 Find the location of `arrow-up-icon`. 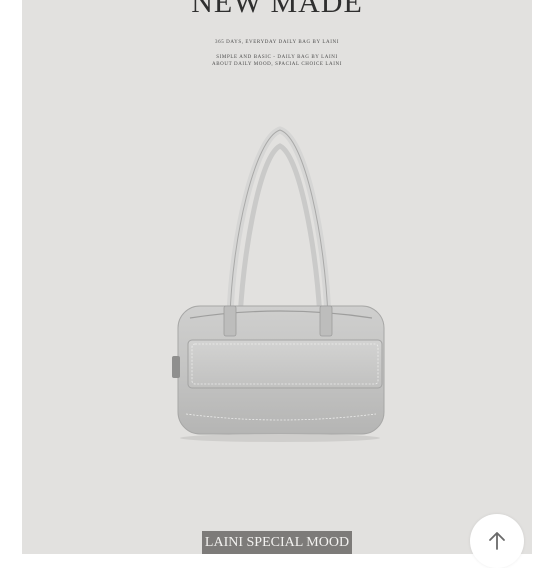

arrow-up-icon is located at coordinates (497, 541).